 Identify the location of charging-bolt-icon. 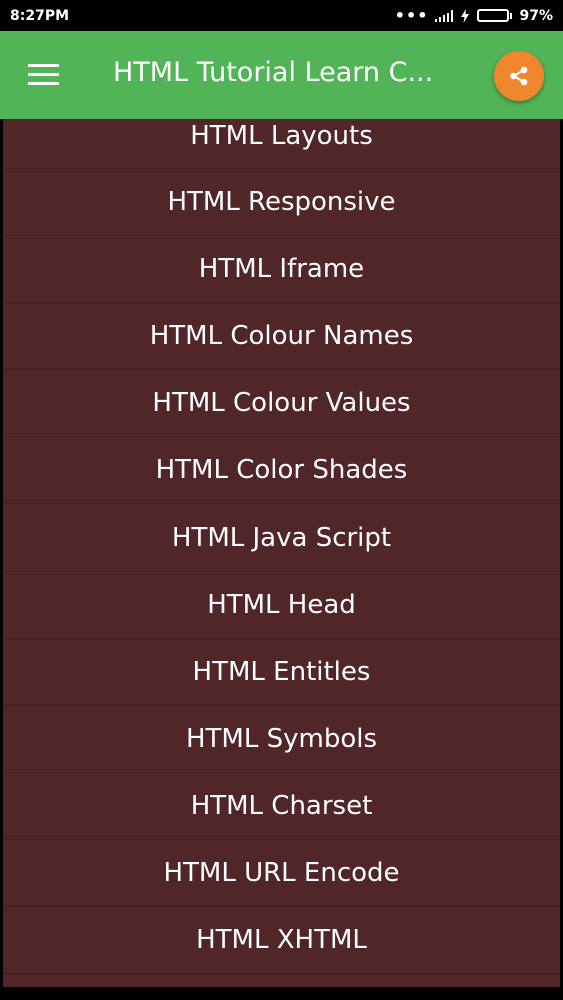
(465, 15).